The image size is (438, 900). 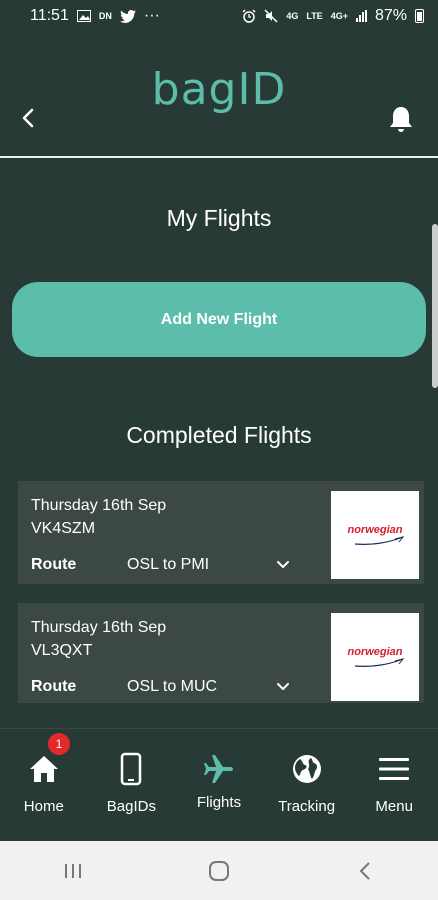 What do you see at coordinates (307, 806) in the screenshot?
I see `nav-tracking-label: Tracking` at bounding box center [307, 806].